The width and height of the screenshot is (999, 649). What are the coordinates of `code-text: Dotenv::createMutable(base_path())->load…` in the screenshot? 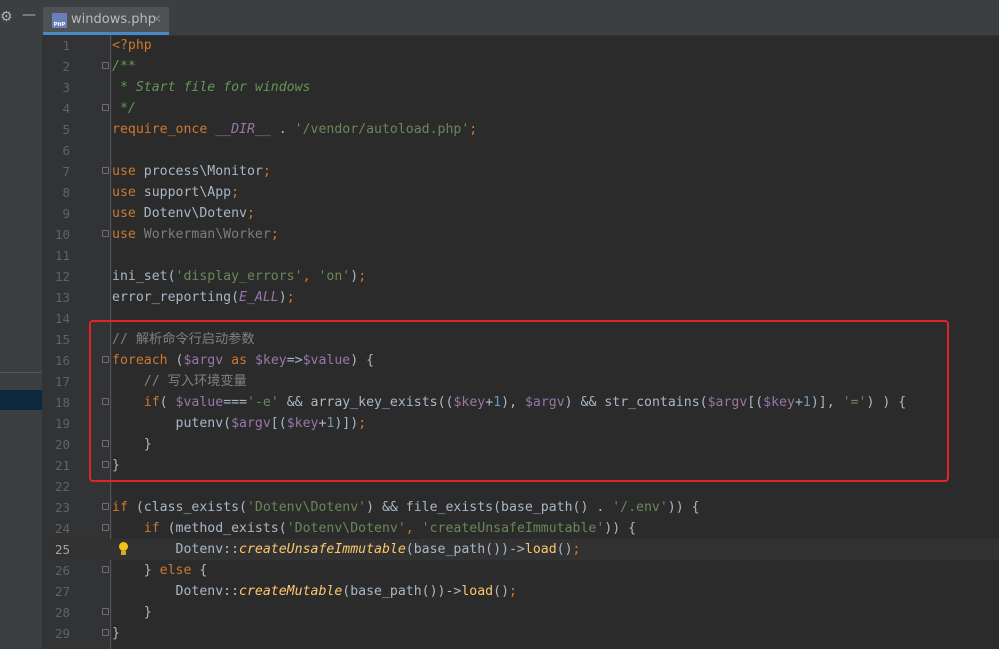 It's located at (314, 591).